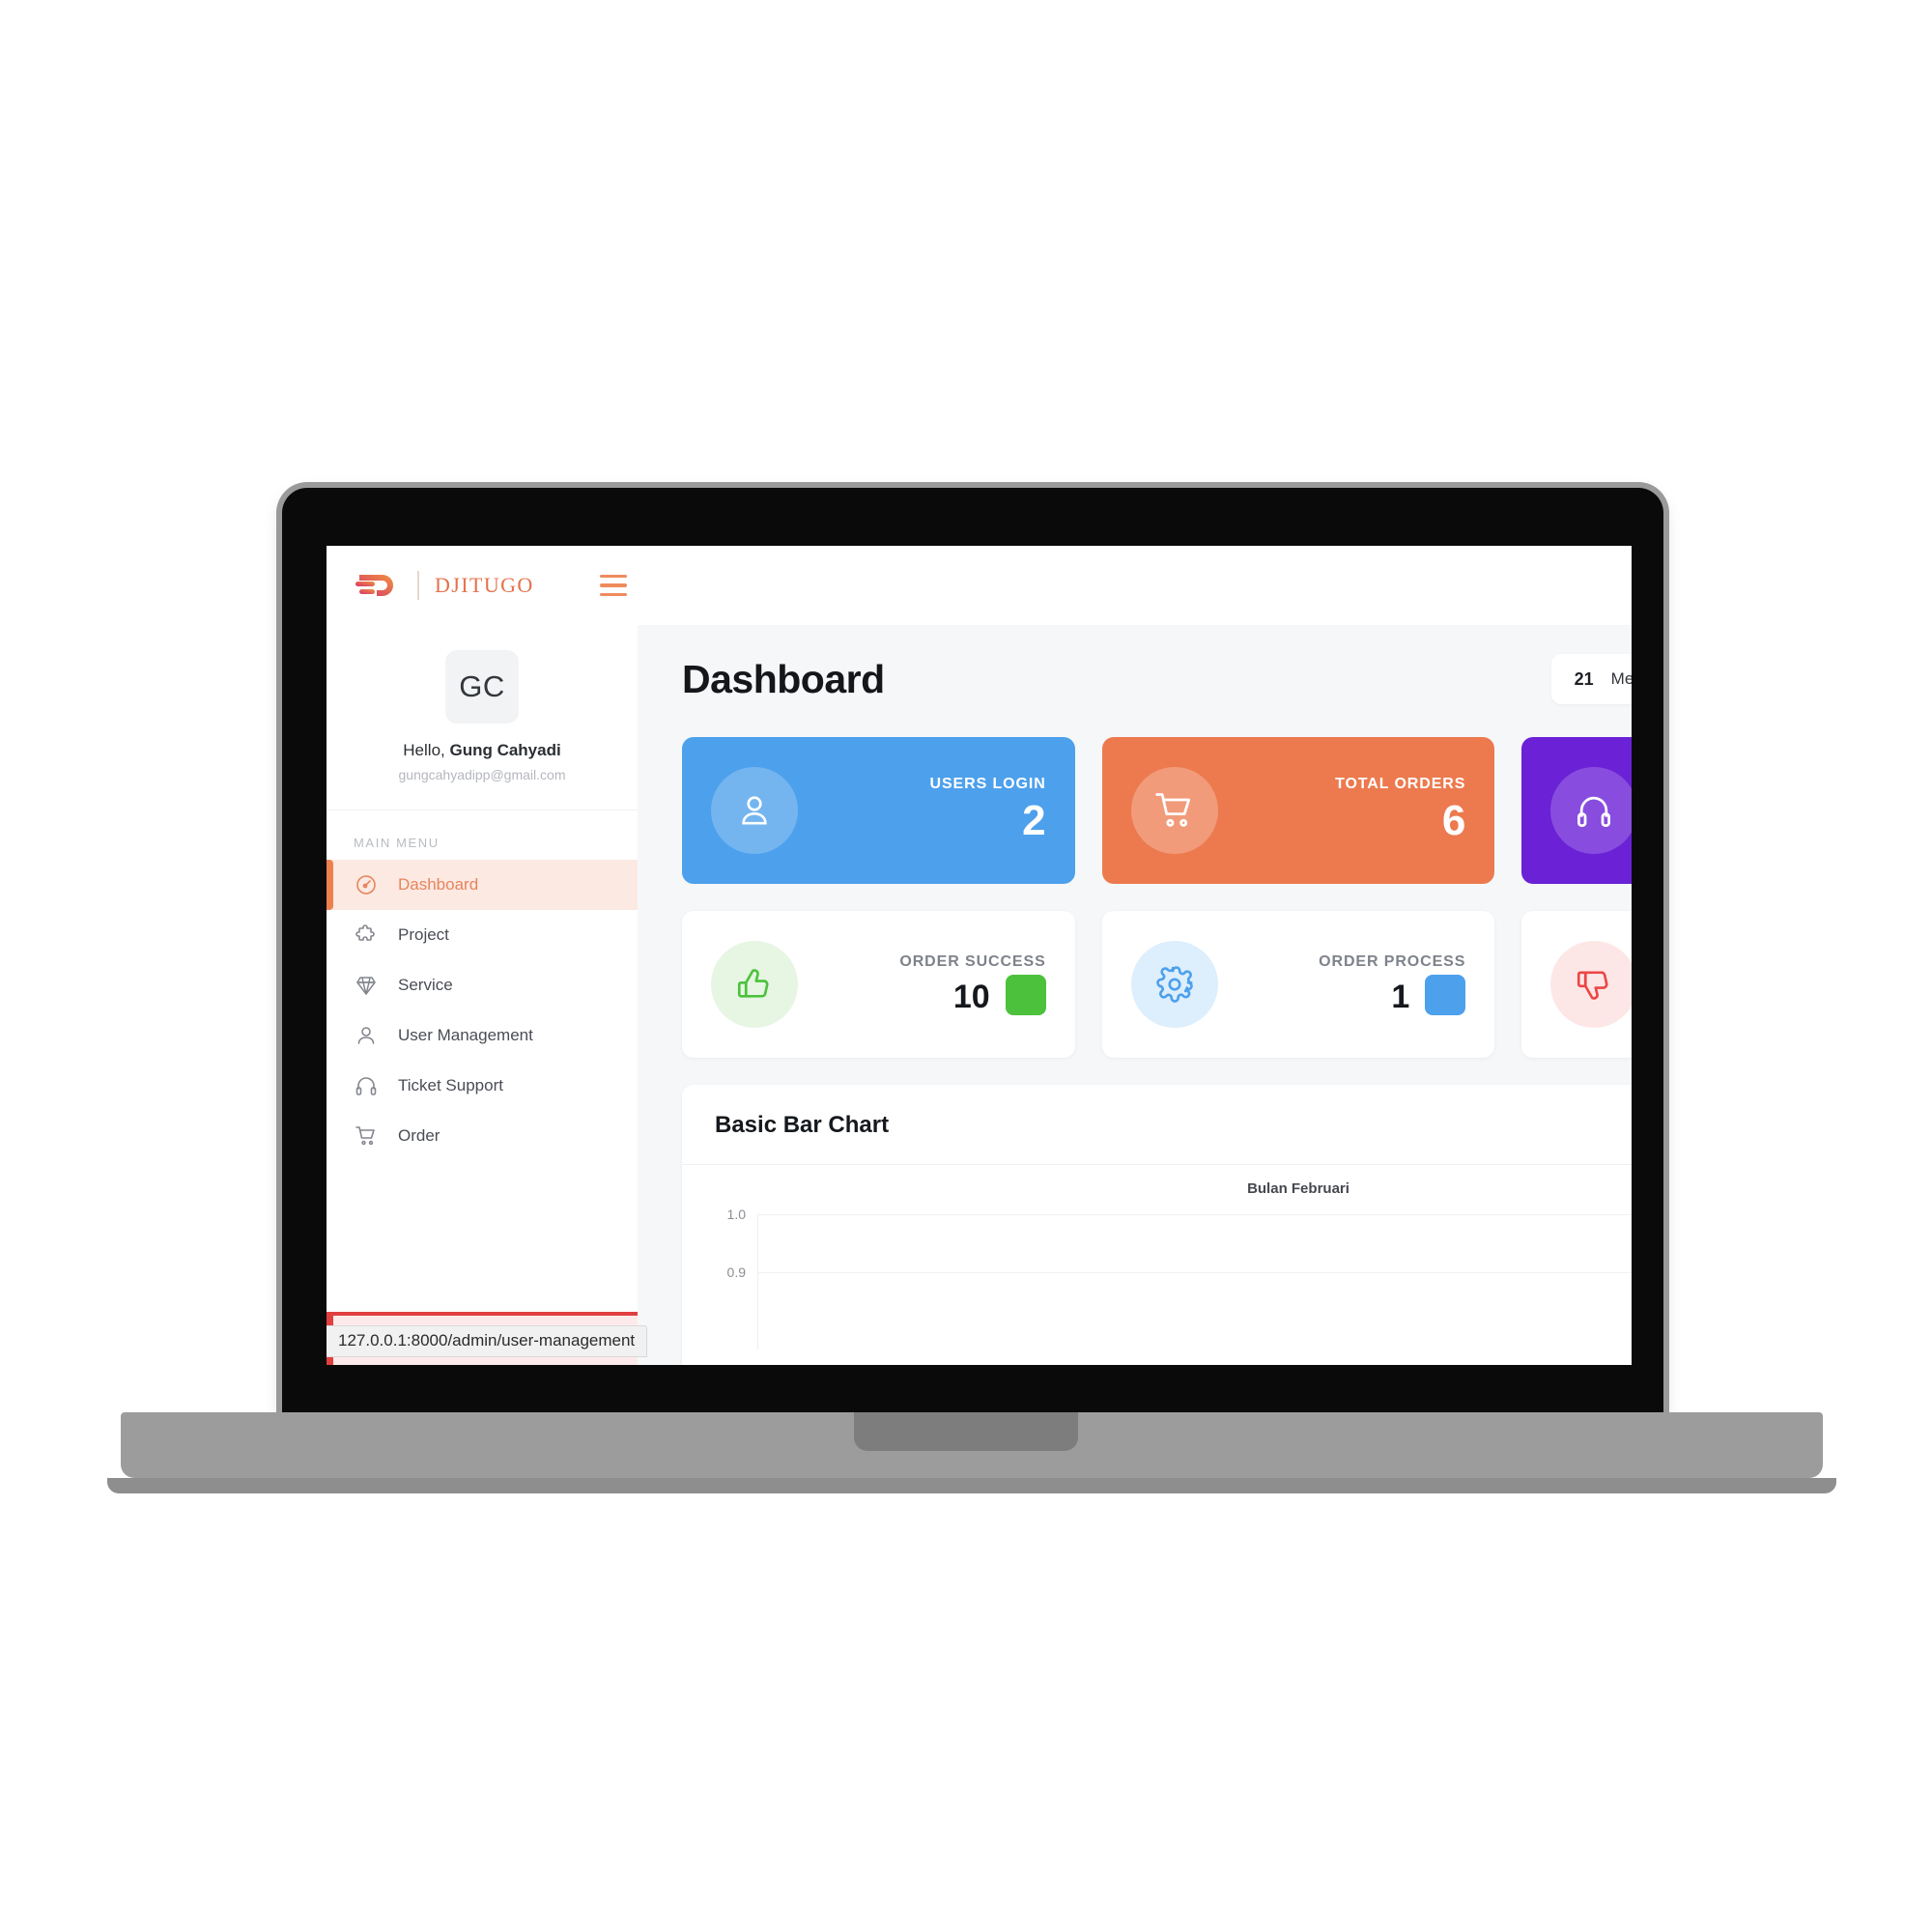 Image resolution: width=1932 pixels, height=1932 pixels. I want to click on greeting: Hello, Gung Cahyadi, so click(482, 750).